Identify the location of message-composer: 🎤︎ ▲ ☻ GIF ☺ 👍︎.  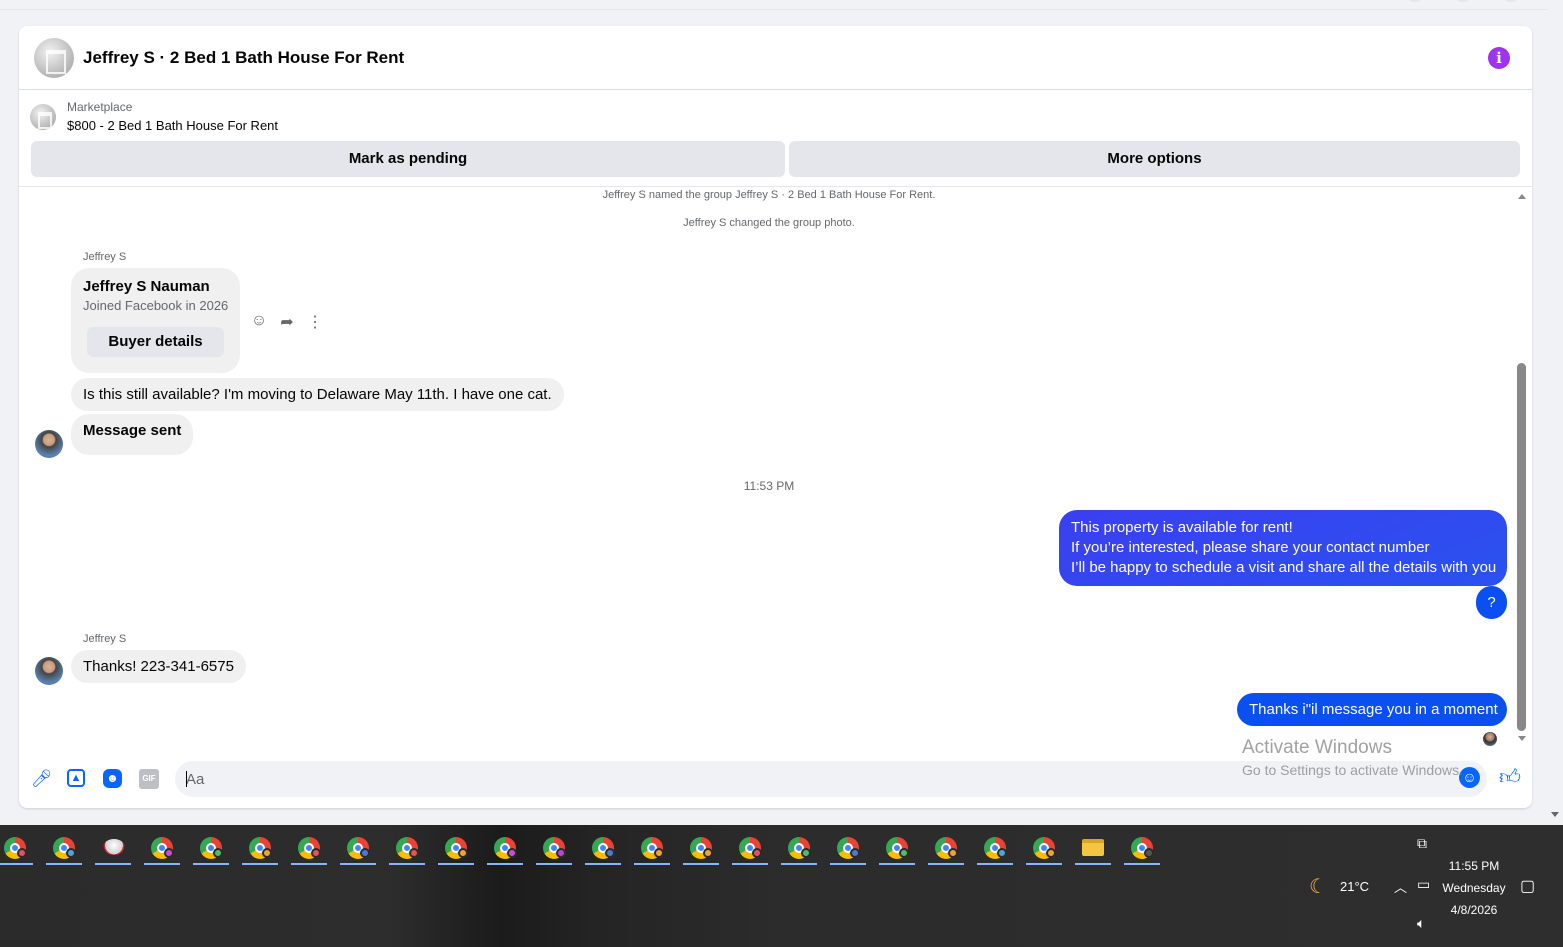
(775, 778).